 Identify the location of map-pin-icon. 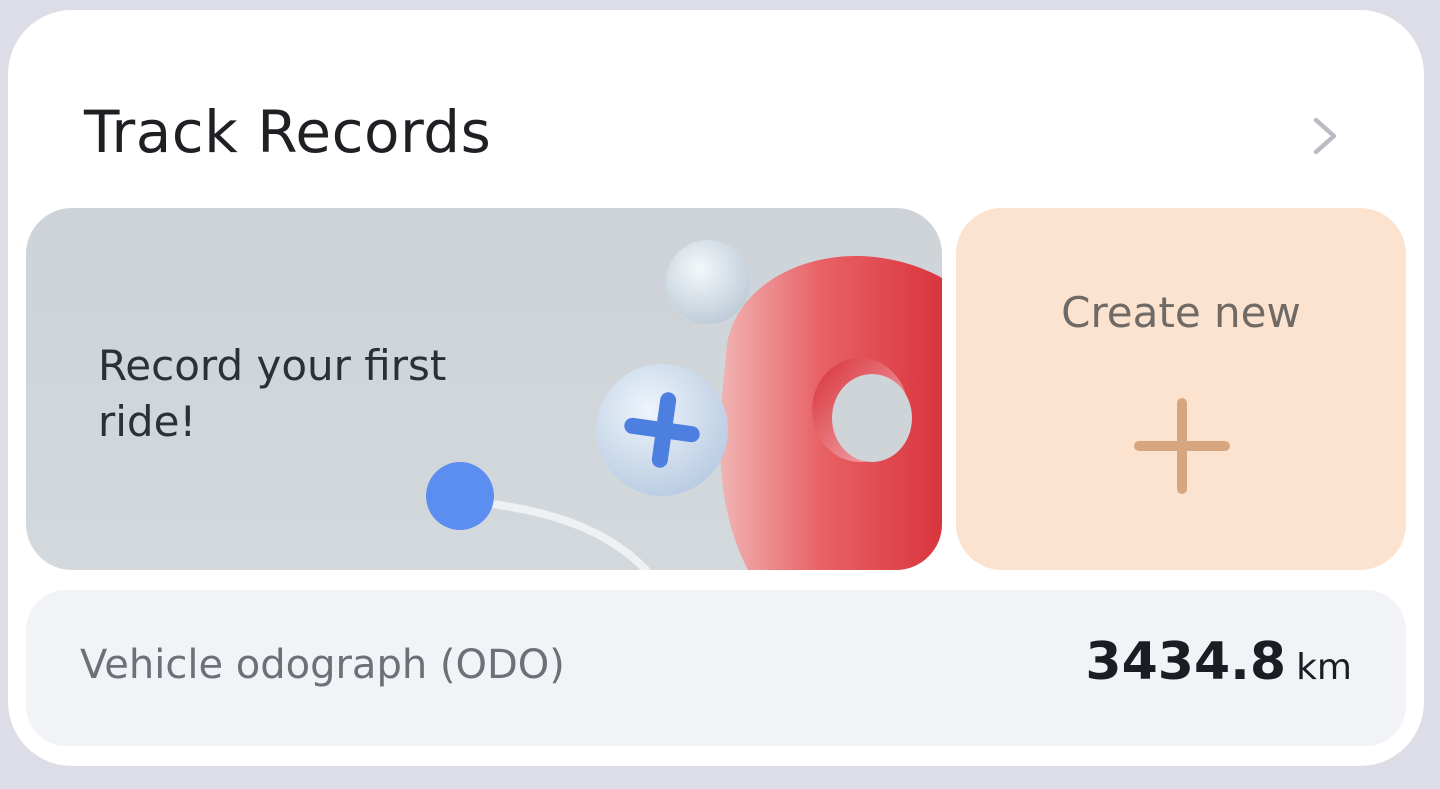
(831, 413).